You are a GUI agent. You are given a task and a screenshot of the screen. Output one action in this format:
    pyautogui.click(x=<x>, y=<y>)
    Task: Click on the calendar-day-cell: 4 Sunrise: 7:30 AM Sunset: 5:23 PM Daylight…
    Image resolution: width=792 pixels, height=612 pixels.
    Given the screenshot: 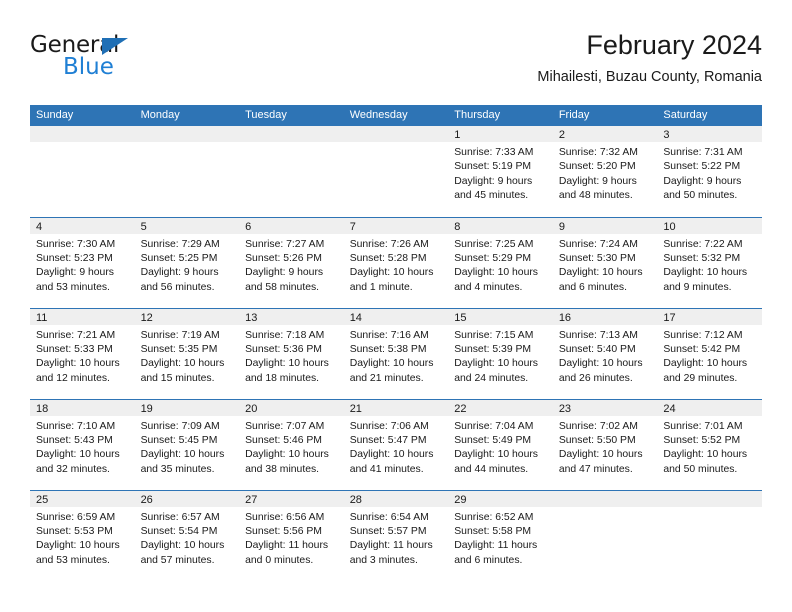 What is the action you would take?
    pyautogui.click(x=82, y=262)
    